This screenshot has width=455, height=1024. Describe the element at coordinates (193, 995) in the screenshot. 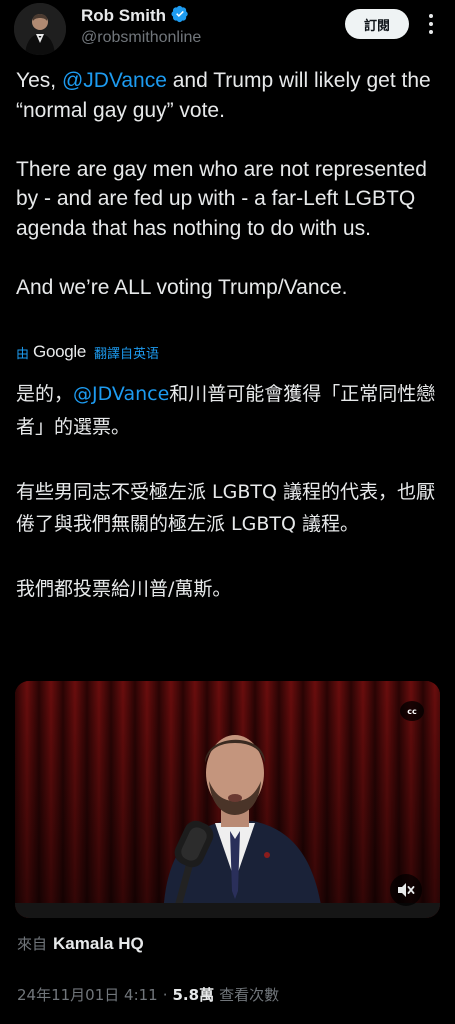

I see `views-count: 5.8萬` at that location.